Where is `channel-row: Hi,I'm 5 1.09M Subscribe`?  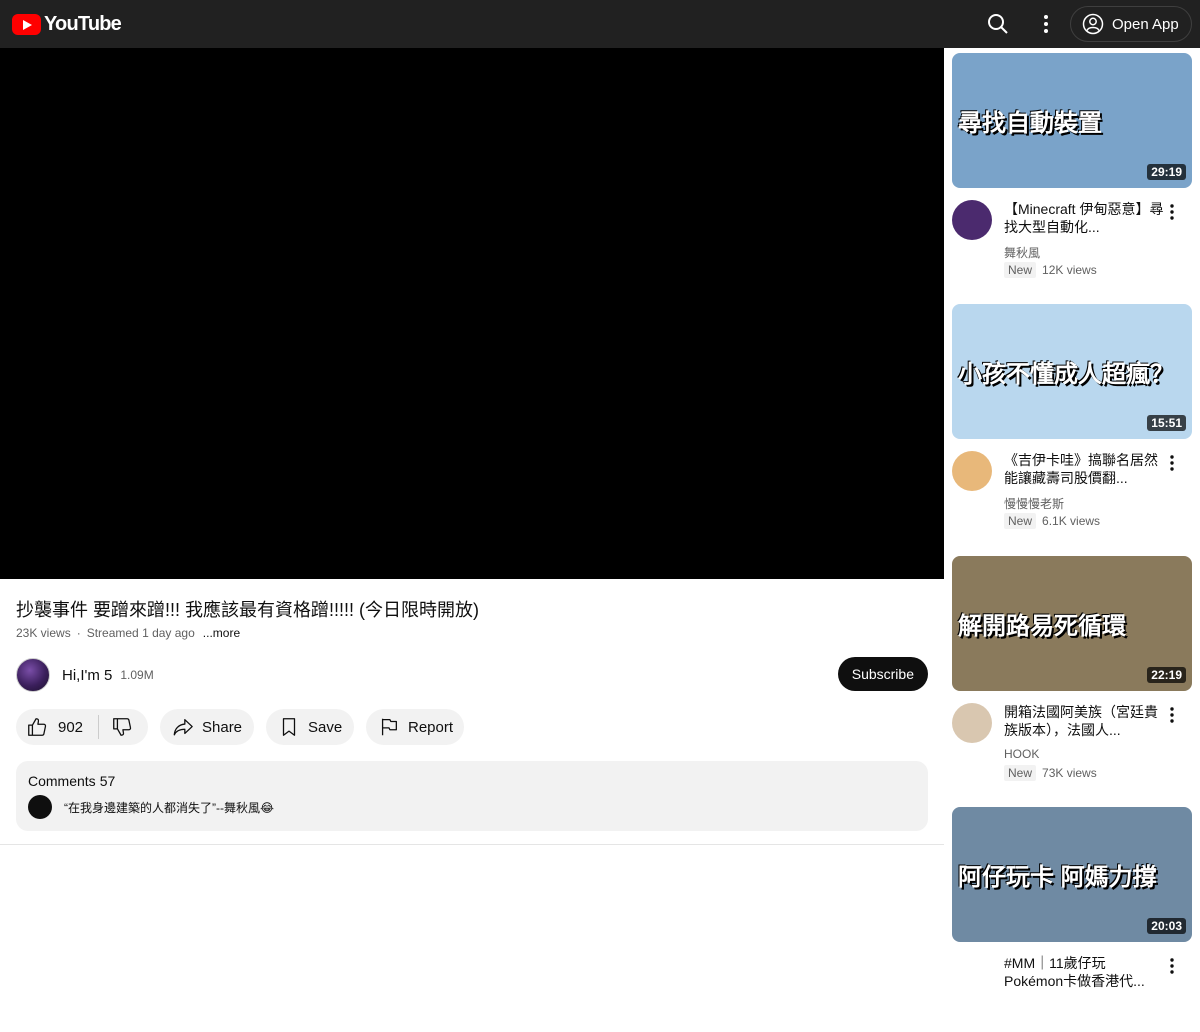
channel-row: Hi,I'm 5 1.09M Subscribe is located at coordinates (472, 674).